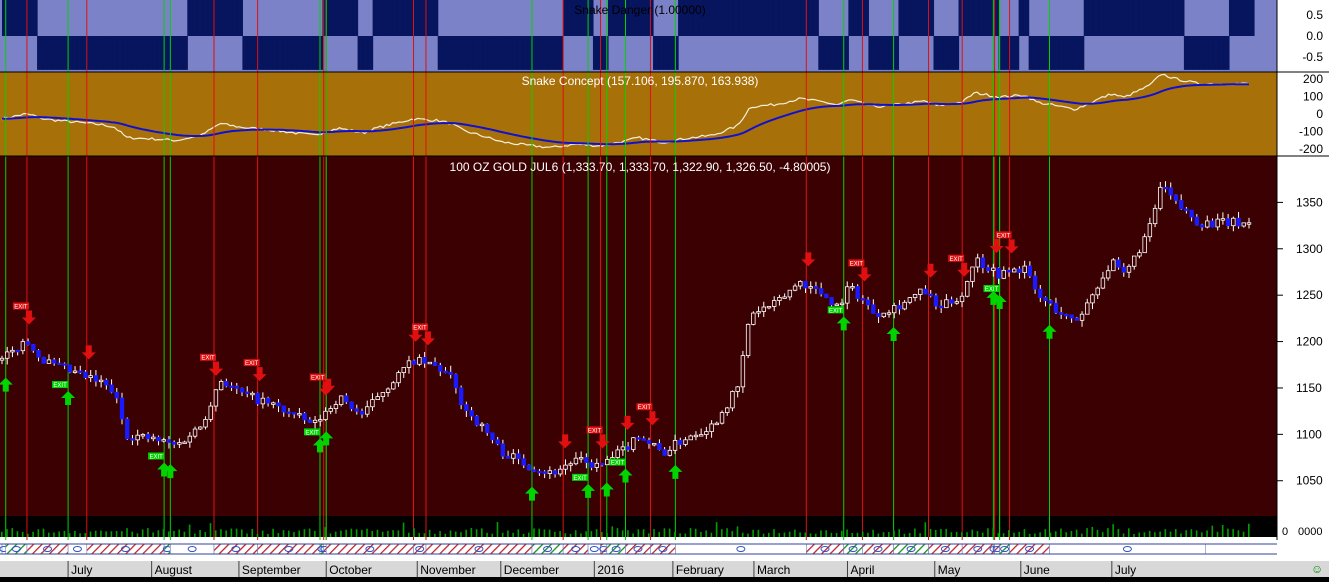  I want to click on month-label: August, so click(174, 570).